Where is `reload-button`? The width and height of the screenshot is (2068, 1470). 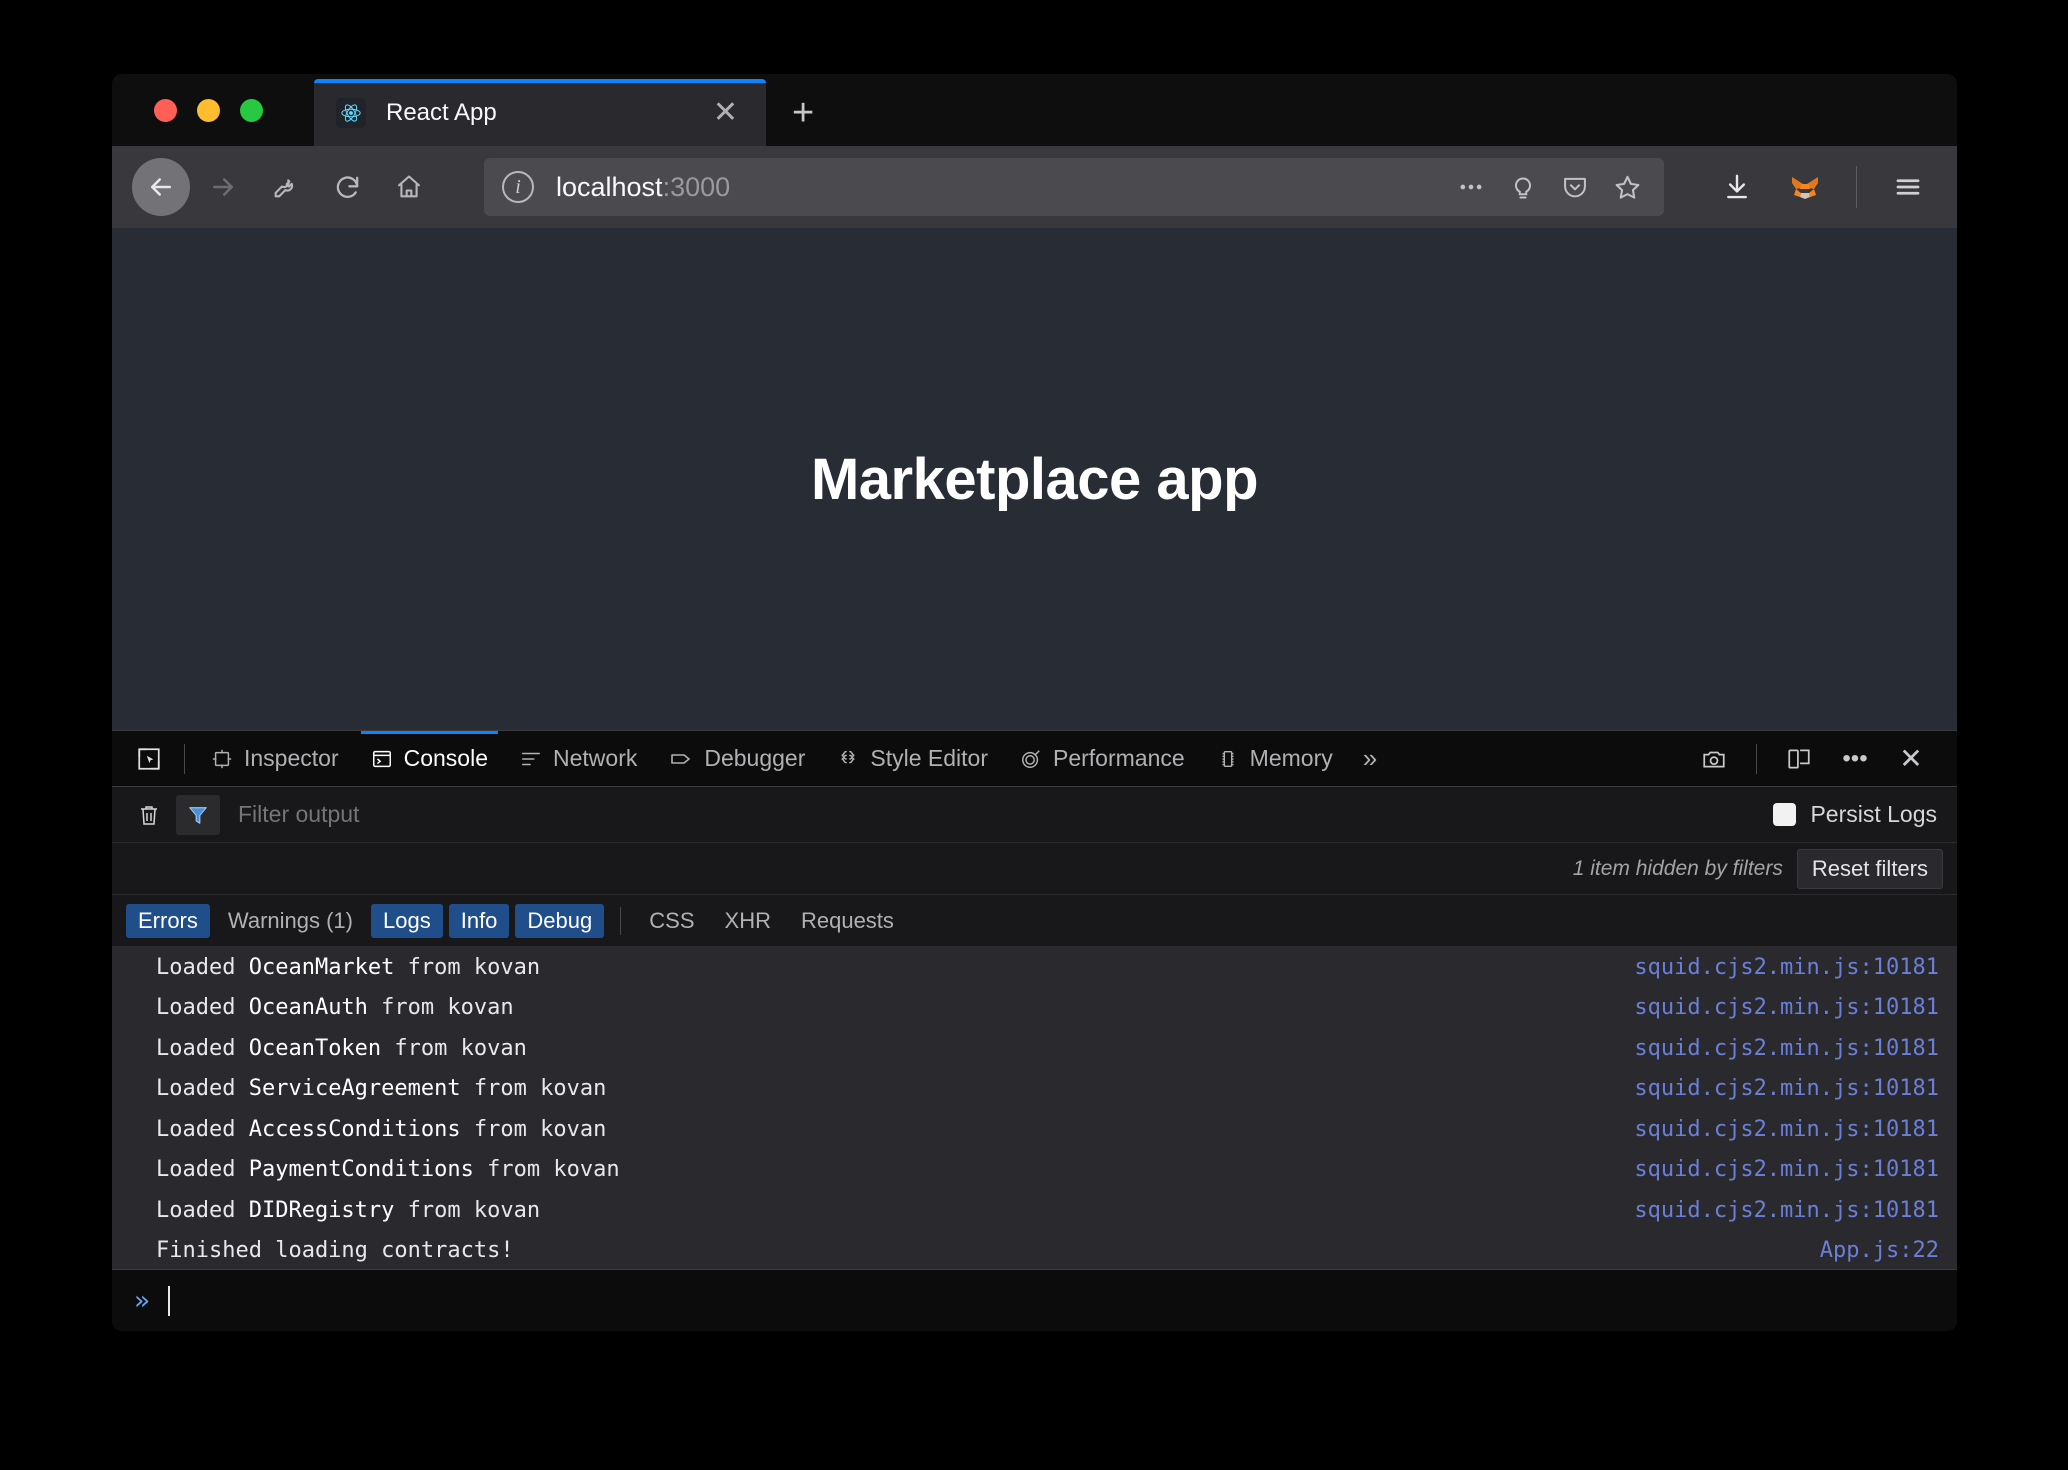
reload-button is located at coordinates (347, 187).